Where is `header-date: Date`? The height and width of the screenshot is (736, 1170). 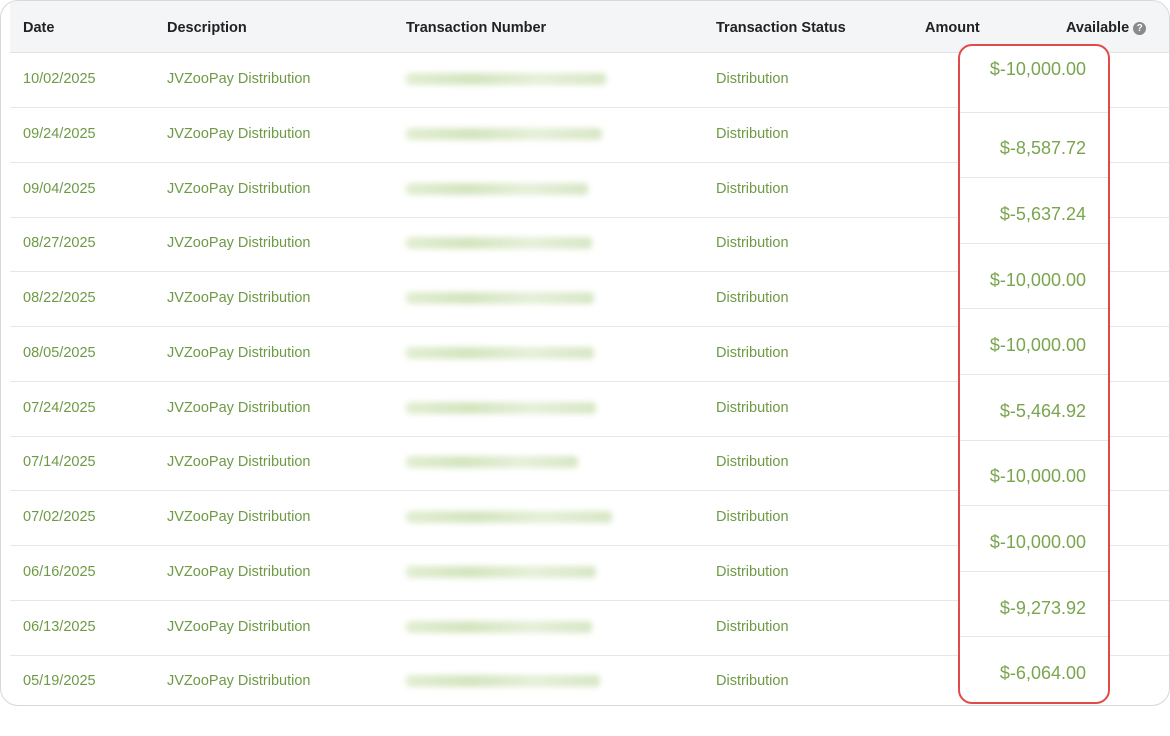 header-date: Date is located at coordinates (38, 26).